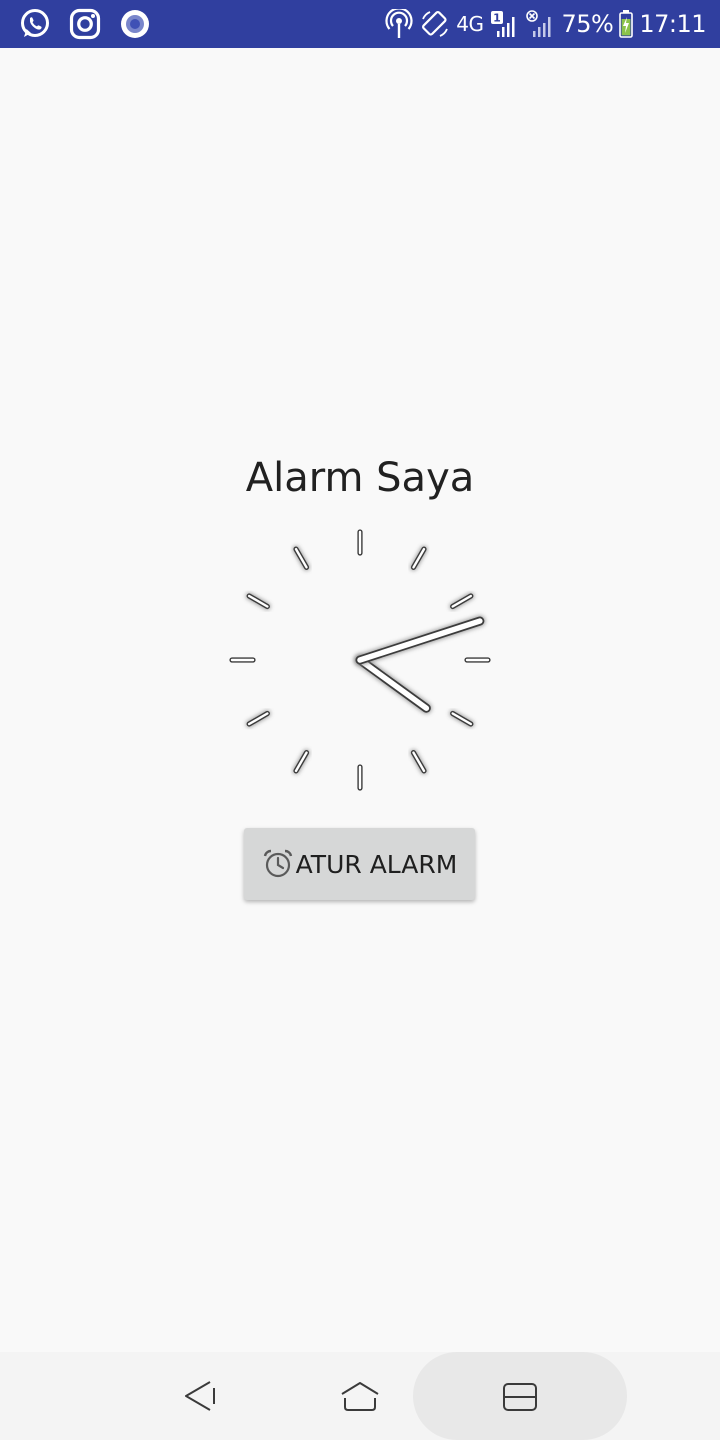 This screenshot has height=1440, width=720. What do you see at coordinates (360, 478) in the screenshot?
I see `page-title: Alarm Saya` at bounding box center [360, 478].